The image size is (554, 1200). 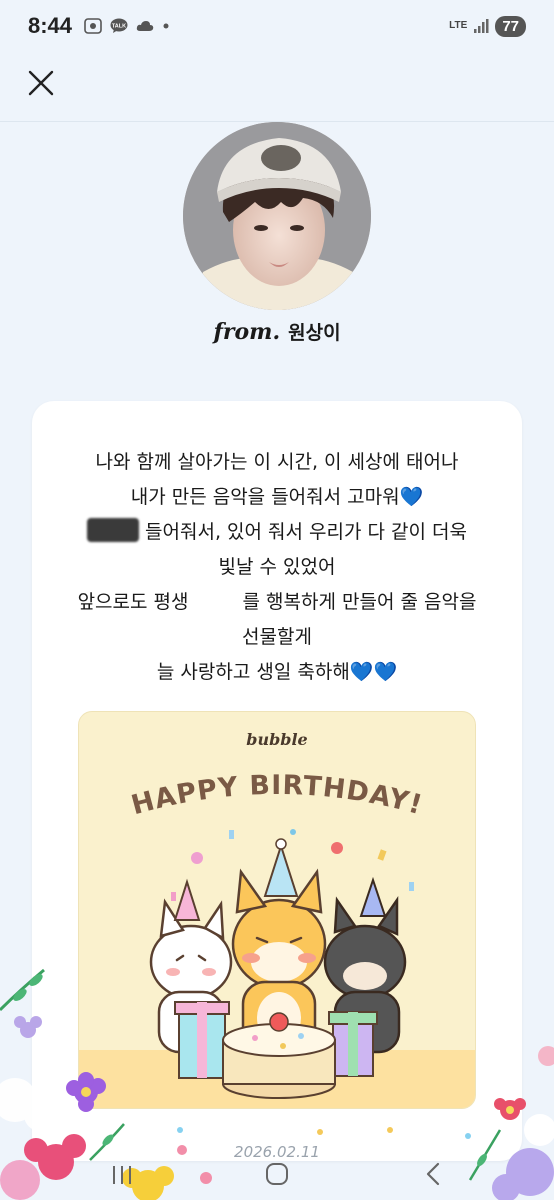 What do you see at coordinates (277, 26) in the screenshot?
I see `status-bar: 8:44 TALK LTE 77` at bounding box center [277, 26].